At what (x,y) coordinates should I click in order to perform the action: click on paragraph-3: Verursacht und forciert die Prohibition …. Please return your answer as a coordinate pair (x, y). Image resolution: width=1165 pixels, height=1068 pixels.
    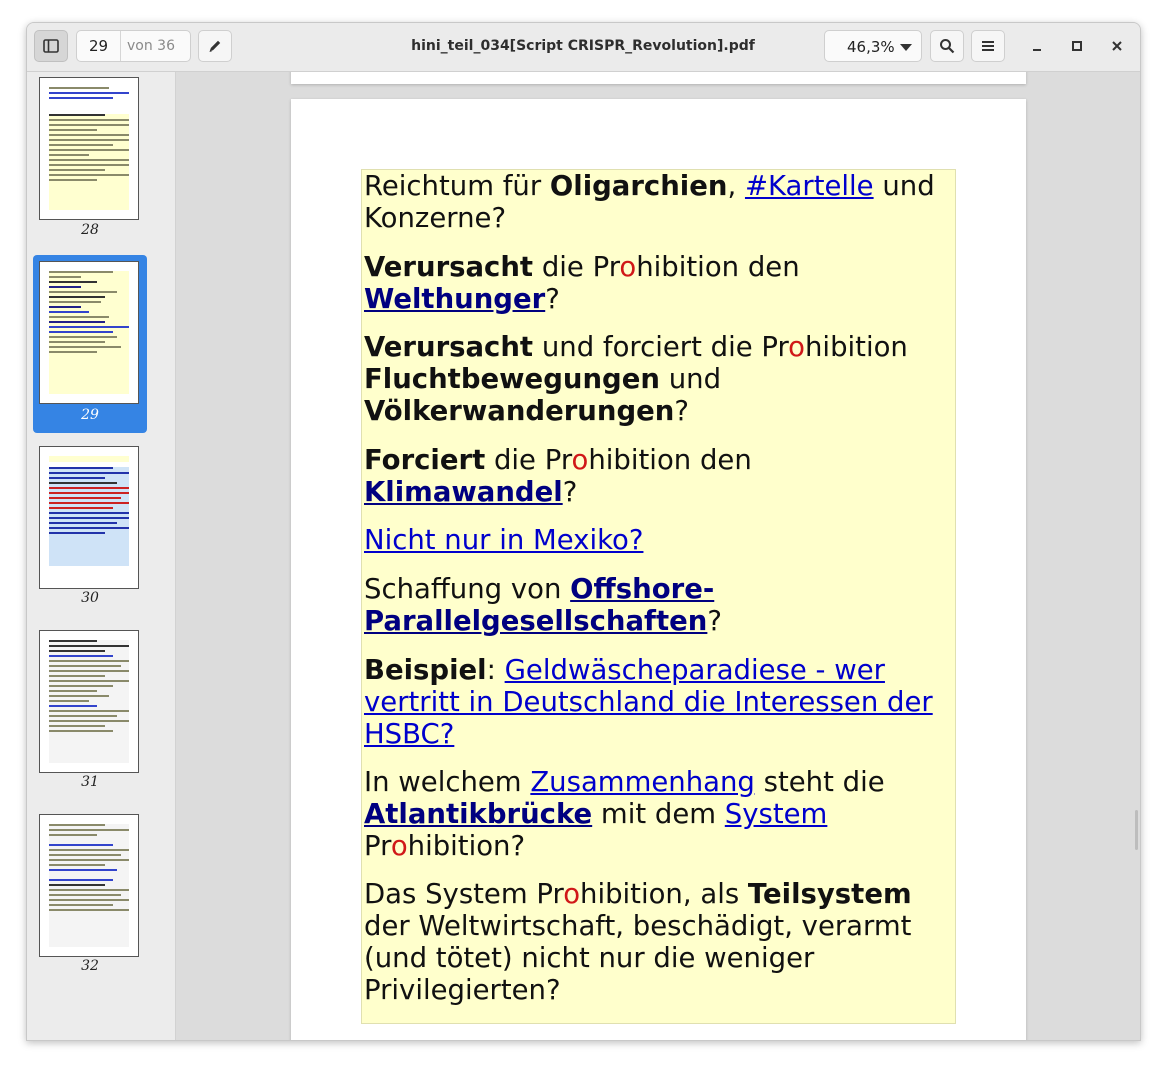
    Looking at the image, I should click on (656, 379).